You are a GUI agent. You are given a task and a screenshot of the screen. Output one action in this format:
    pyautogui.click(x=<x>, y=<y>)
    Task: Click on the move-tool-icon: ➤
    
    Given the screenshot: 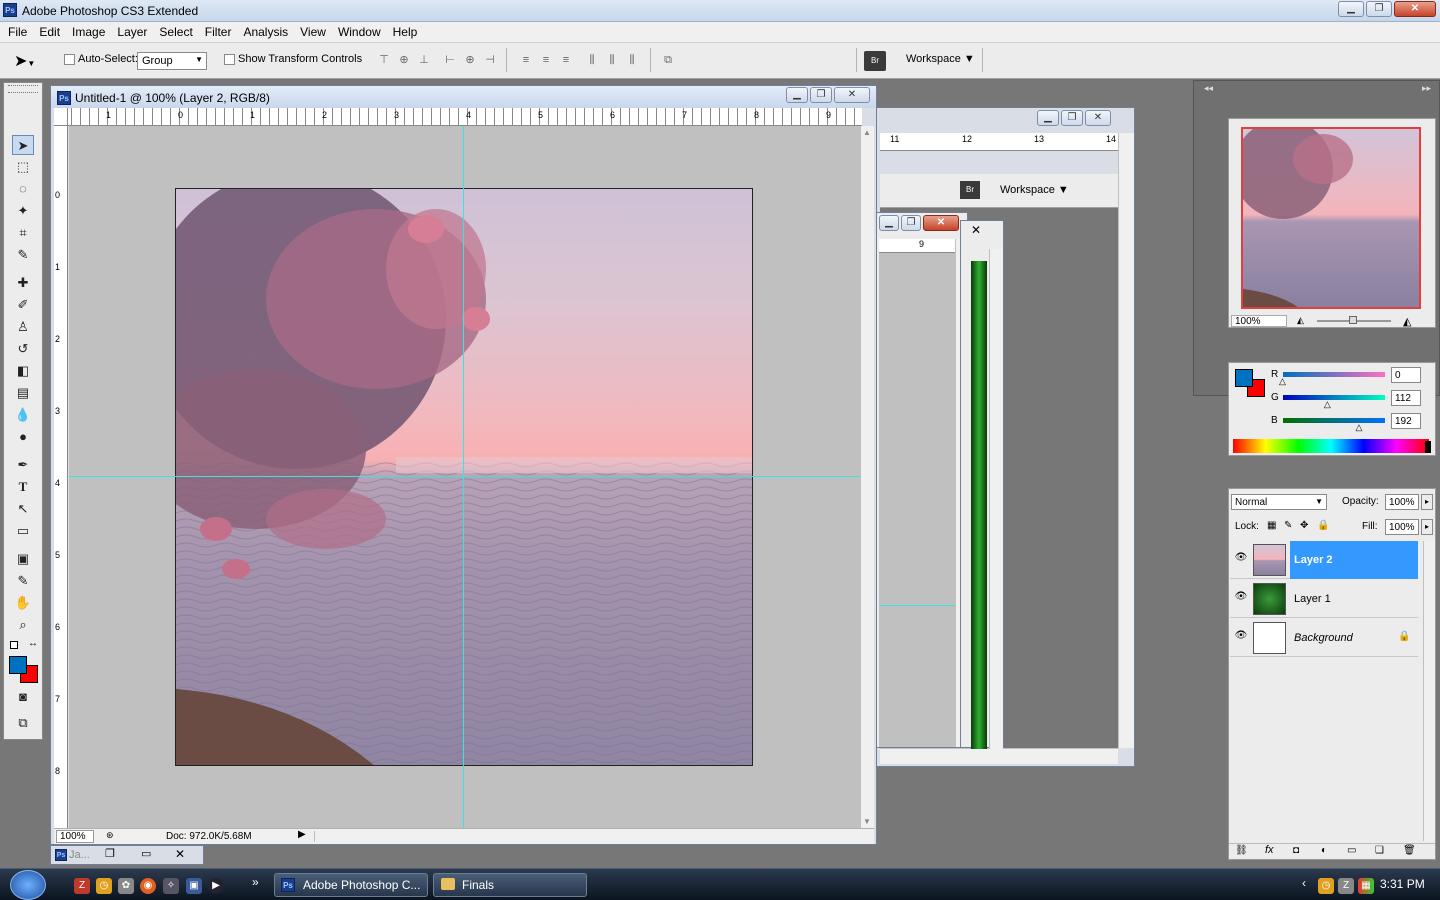 What is the action you would take?
    pyautogui.click(x=23, y=145)
    